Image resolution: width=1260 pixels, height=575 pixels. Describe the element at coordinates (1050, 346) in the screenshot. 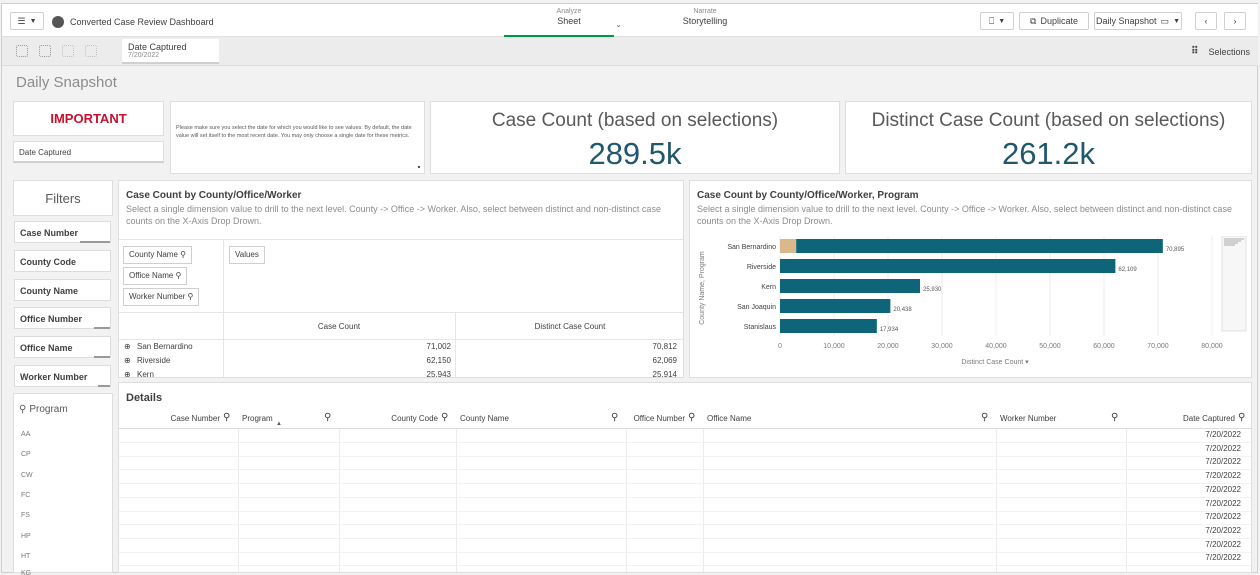

I see `x-tick-label: 50,000` at that location.